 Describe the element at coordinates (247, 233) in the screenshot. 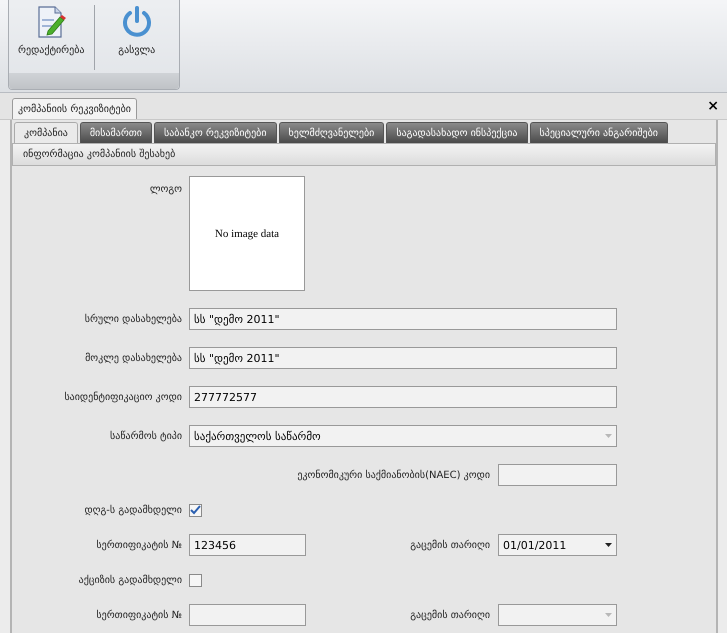

I see `image-placeholder: No image data` at that location.